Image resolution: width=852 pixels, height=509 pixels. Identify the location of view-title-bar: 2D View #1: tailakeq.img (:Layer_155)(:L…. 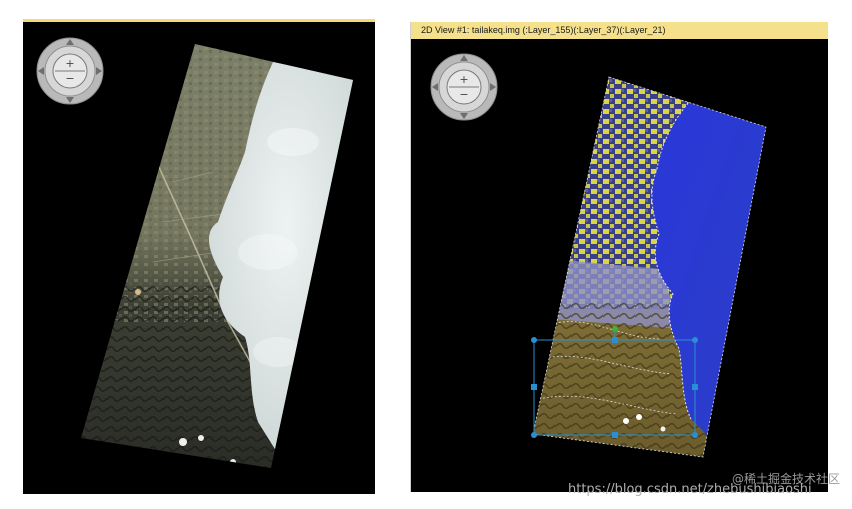
(619, 30).